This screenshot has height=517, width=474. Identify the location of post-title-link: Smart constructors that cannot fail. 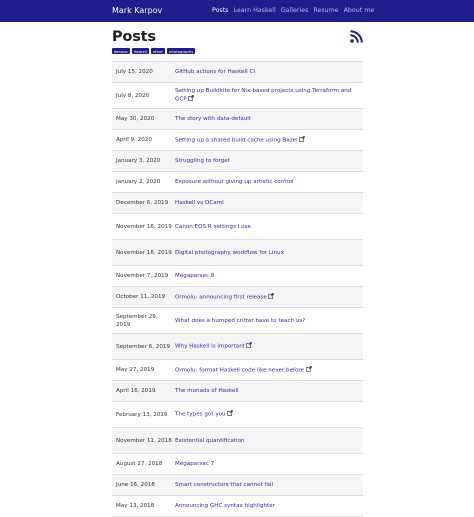
(267, 485).